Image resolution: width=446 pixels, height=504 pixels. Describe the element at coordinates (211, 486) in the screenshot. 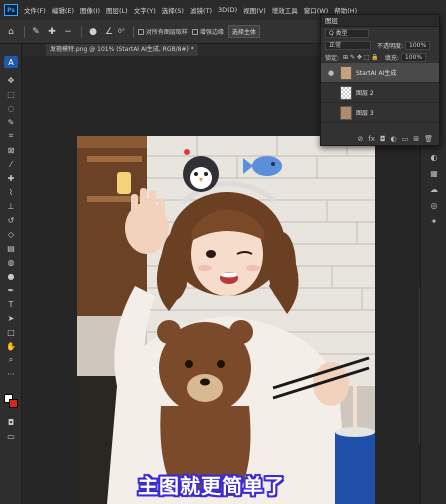

I see `video-subtitle: 主图就更简单了` at that location.